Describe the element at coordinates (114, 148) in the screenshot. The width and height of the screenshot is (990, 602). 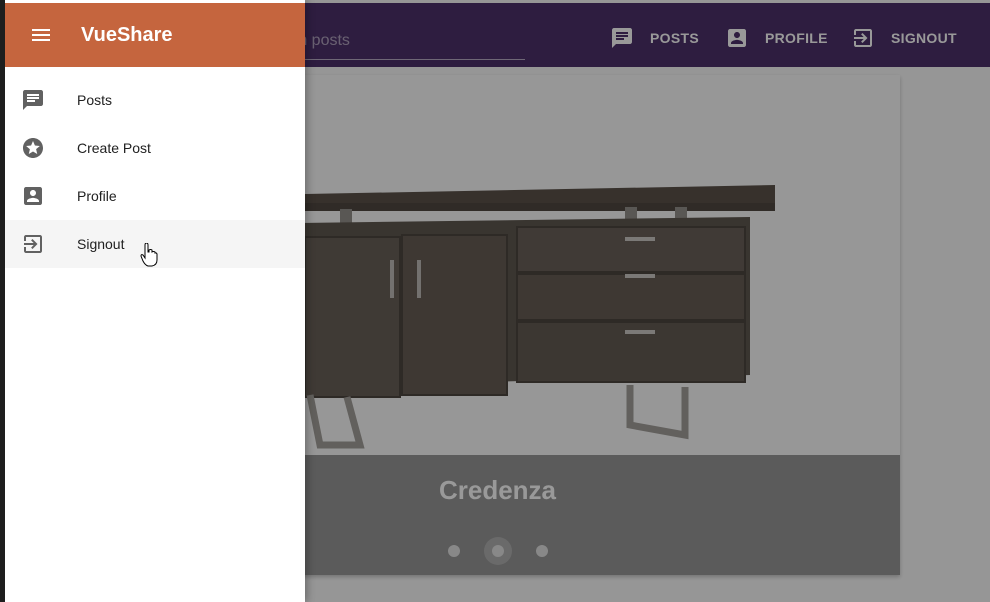
I see `drawer-item-label: Create Post` at that location.